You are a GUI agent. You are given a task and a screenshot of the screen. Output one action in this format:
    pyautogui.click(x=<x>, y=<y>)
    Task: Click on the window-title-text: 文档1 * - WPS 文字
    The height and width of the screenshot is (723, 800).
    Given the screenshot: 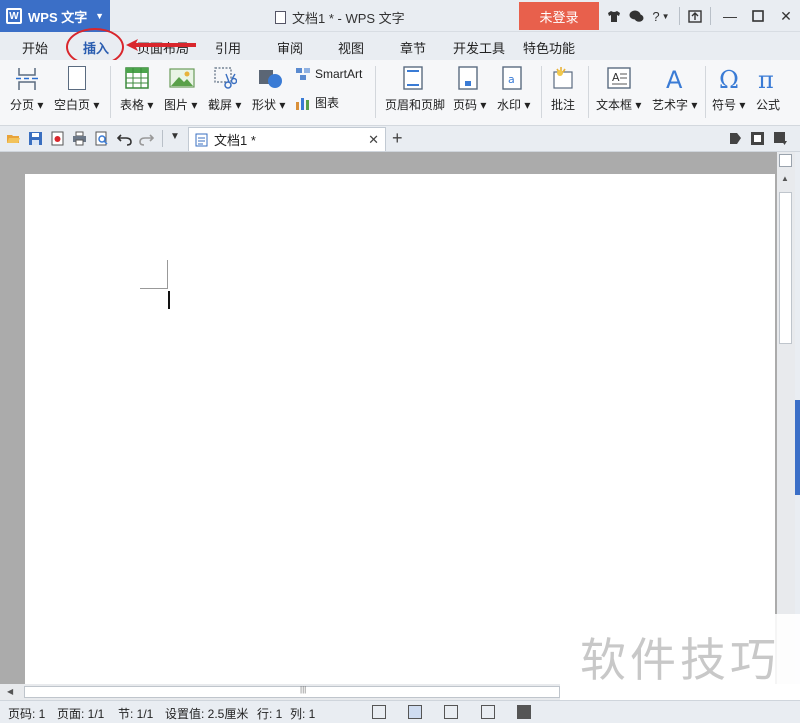 What is the action you would take?
    pyautogui.click(x=348, y=18)
    